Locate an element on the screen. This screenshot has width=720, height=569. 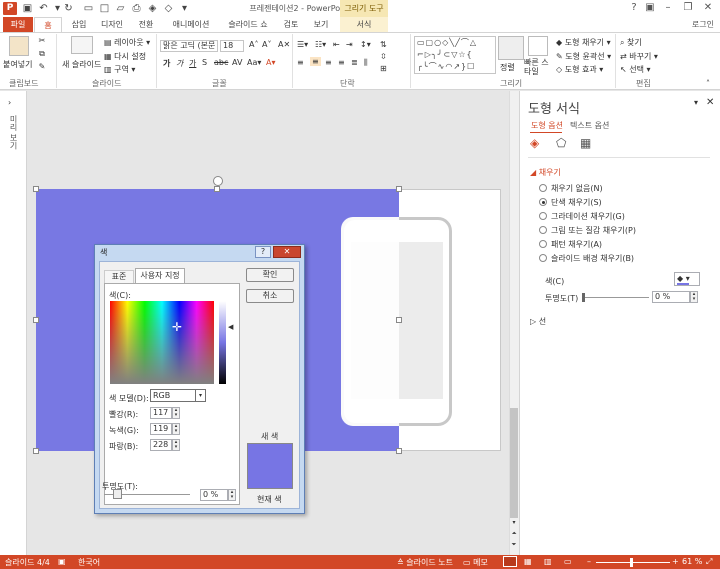
replace-button: ⇄ 바꾸기 ▾ is located at coordinates (639, 56).